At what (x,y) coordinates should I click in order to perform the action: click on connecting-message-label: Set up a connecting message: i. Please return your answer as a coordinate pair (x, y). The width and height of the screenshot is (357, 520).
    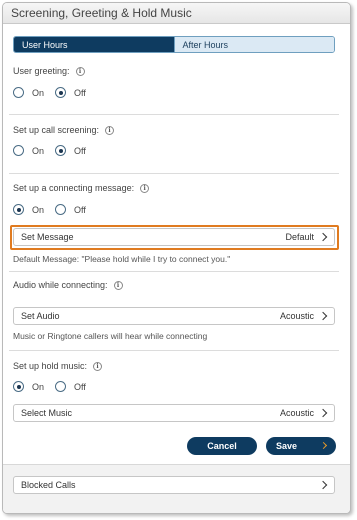
    Looking at the image, I should click on (81, 188).